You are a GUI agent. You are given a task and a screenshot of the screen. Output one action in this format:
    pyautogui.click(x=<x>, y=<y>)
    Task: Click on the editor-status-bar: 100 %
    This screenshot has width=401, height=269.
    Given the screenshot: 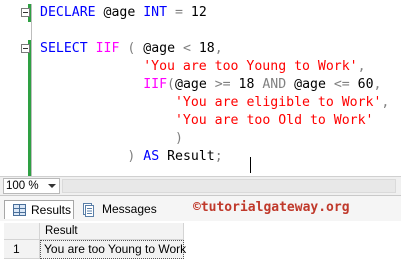 What is the action you would take?
    pyautogui.click(x=200, y=186)
    